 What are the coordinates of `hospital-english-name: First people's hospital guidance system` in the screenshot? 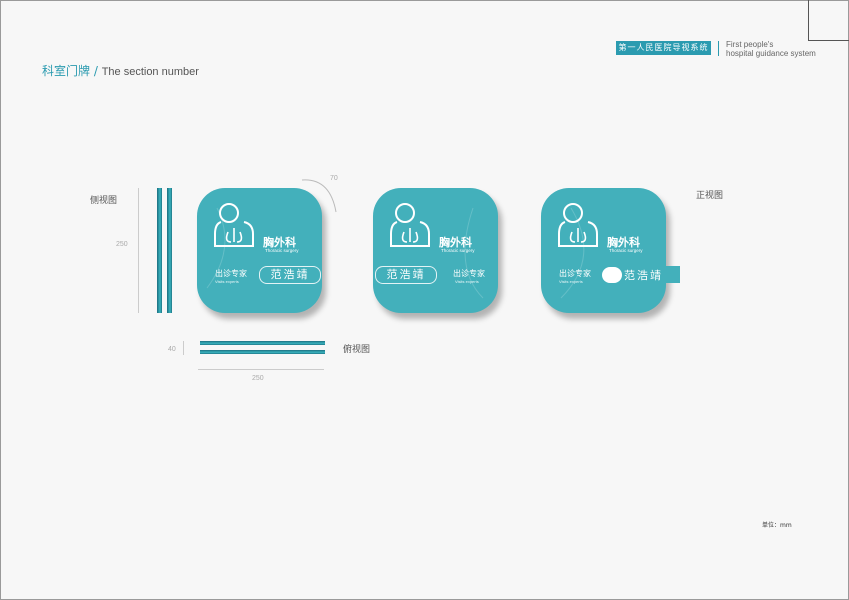 It's located at (771, 49).